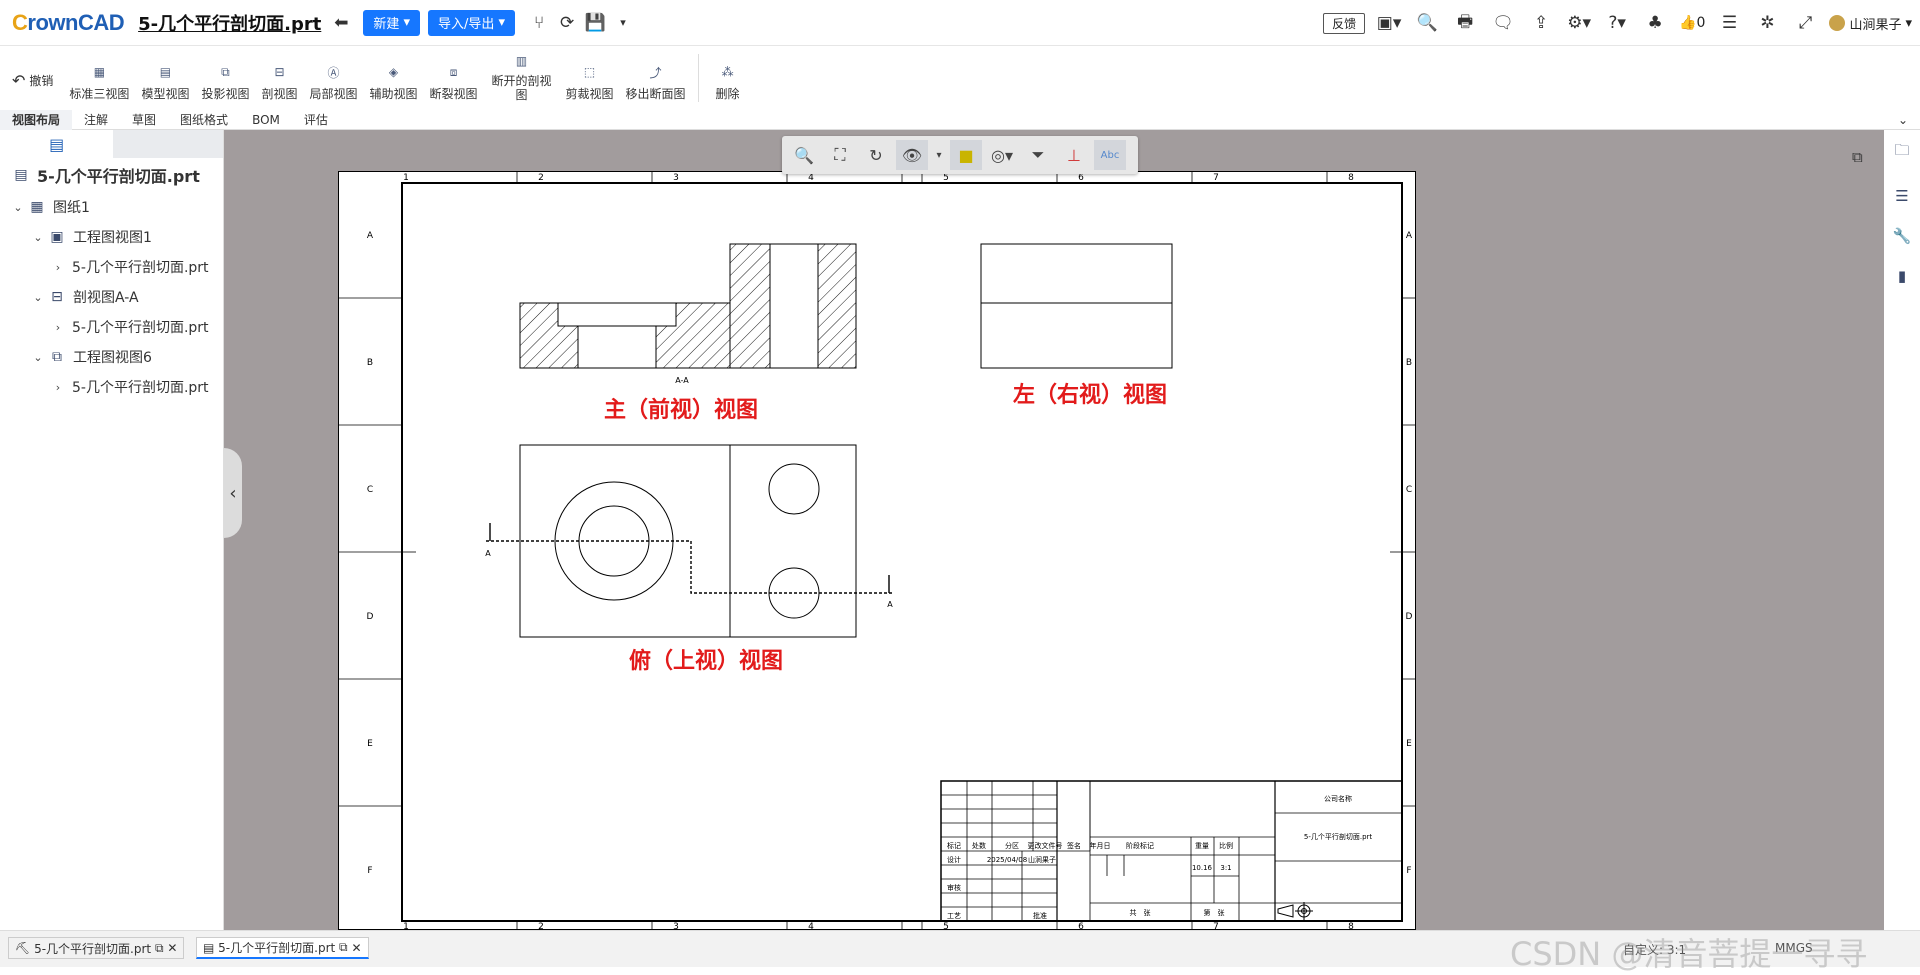 The image size is (1920, 975). I want to click on tab-bom: BOM, so click(266, 120).